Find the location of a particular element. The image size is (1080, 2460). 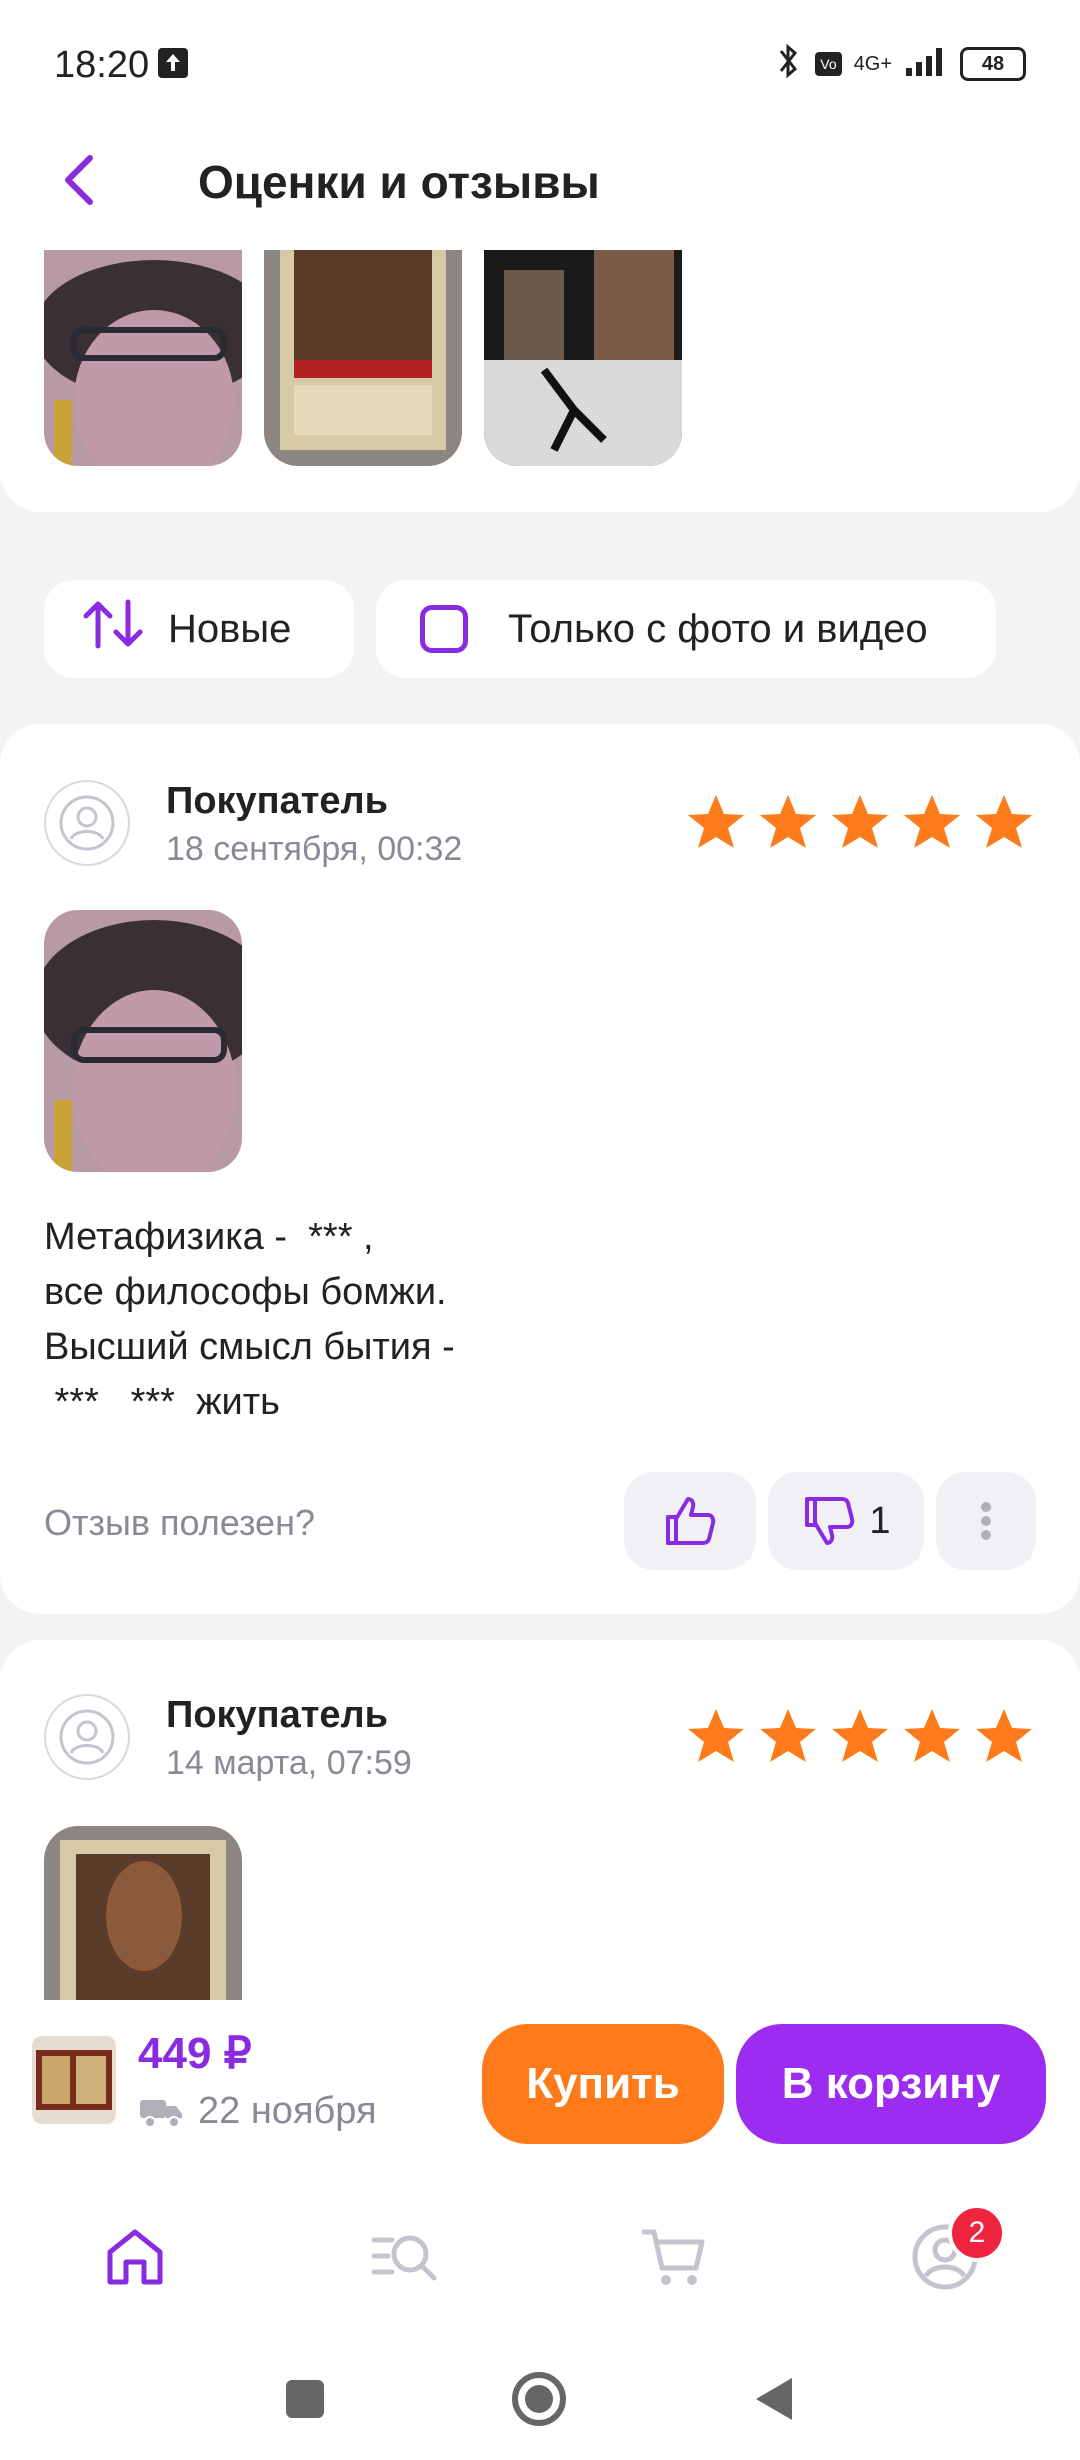

more-vertical-icon is located at coordinates (986, 1521).